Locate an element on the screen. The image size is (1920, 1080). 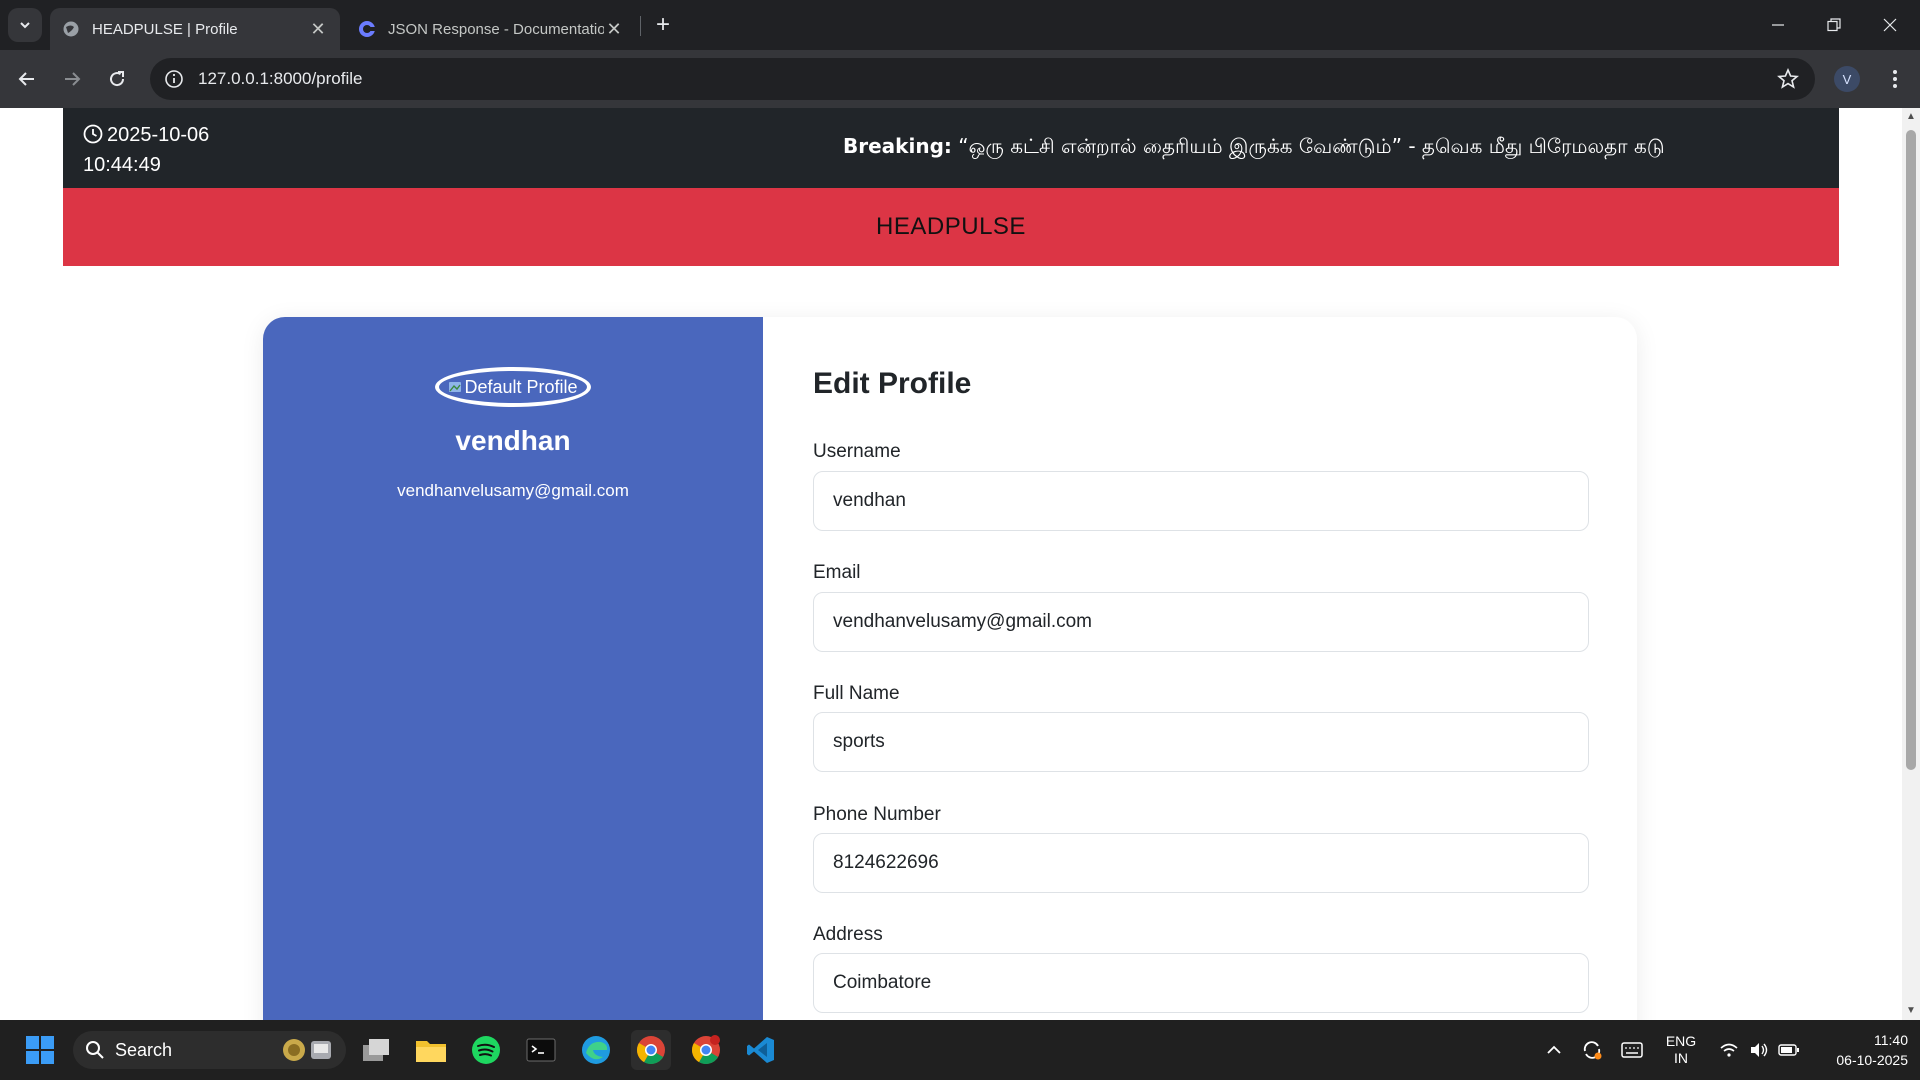
profile-email: vendhanvelusamy@gmail.com is located at coordinates (513, 490).